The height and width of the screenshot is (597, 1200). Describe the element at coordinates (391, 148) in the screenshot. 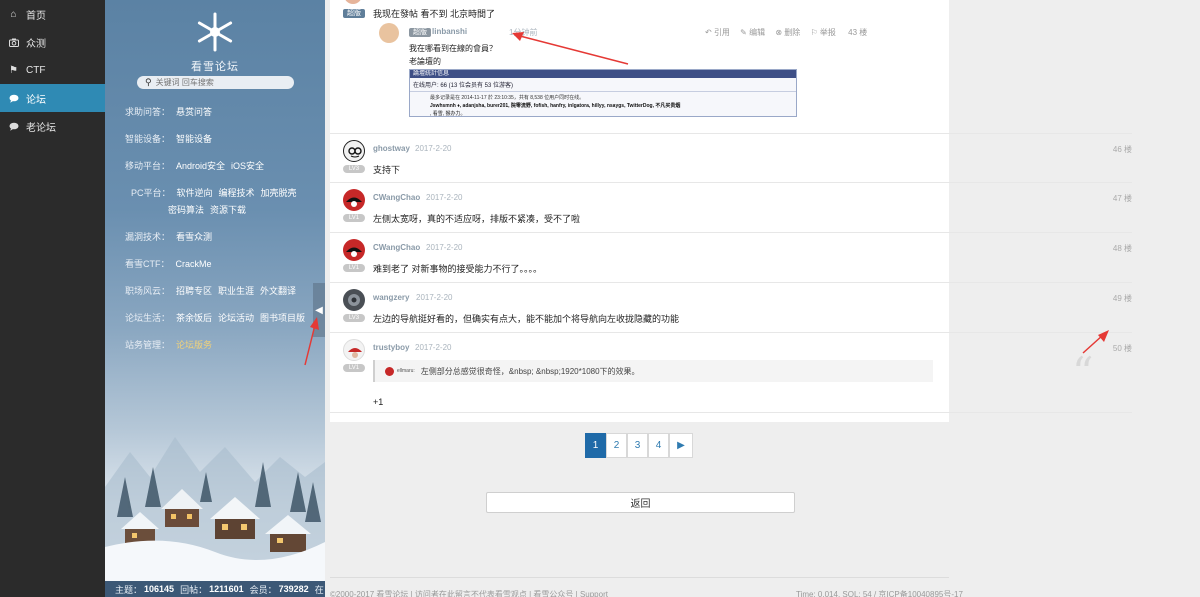

I see `username: ghostway` at that location.